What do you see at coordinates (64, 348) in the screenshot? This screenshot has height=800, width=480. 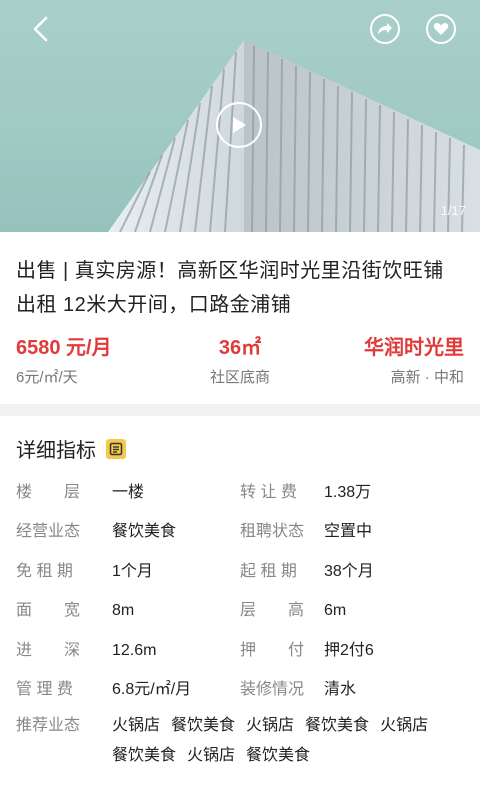 I see `rent-price: 6580 元/月` at bounding box center [64, 348].